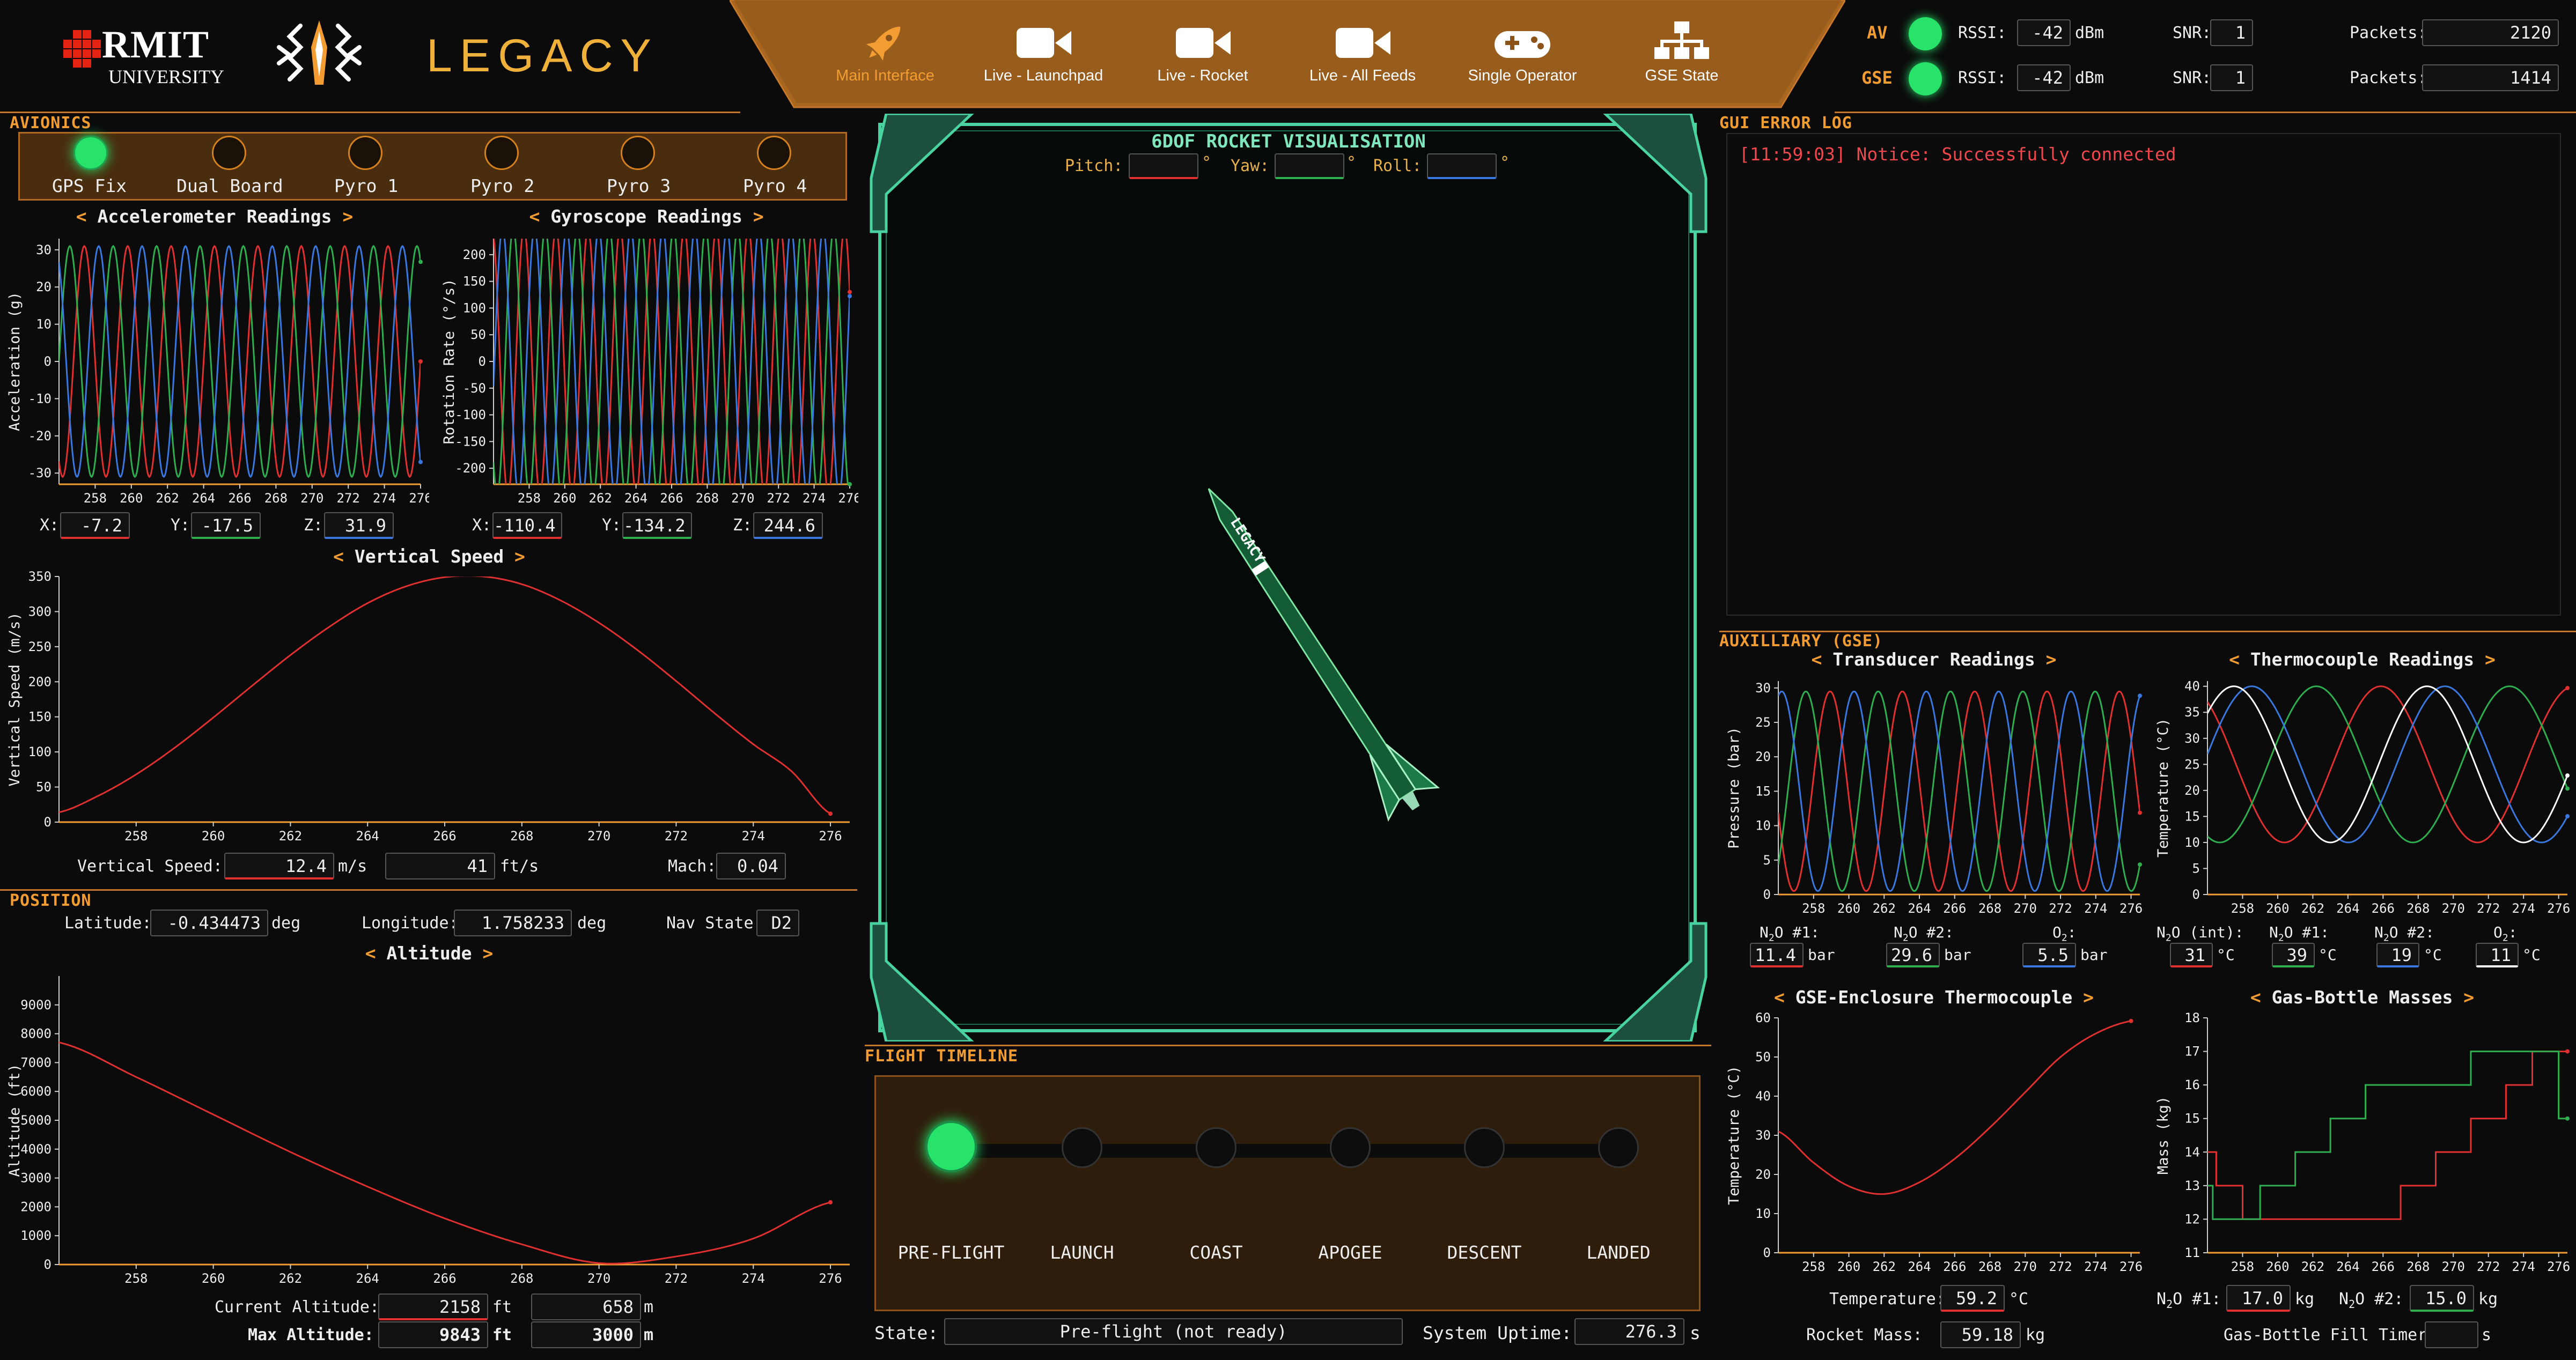 The height and width of the screenshot is (1360, 2576). What do you see at coordinates (2299, 933) in the screenshot?
I see `tc-n2o1-label: N2O #1:` at bounding box center [2299, 933].